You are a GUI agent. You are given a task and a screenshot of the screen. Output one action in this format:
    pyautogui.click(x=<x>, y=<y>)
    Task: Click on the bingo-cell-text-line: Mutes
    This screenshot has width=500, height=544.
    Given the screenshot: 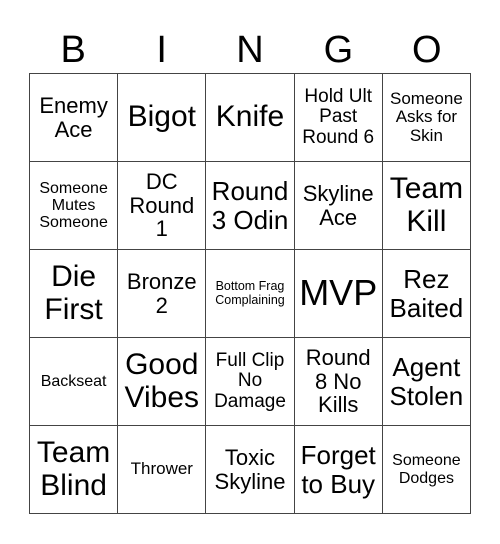 What is the action you would take?
    pyautogui.click(x=73, y=205)
    